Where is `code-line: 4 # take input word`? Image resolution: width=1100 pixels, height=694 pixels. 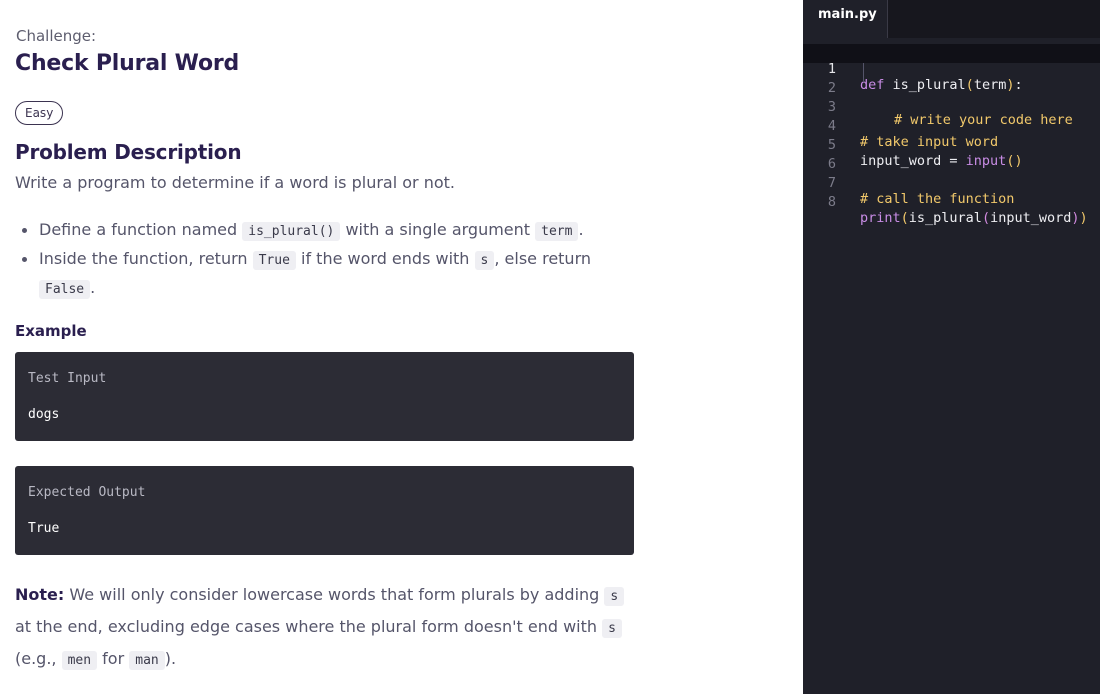
code-line: 4 # take input word is located at coordinates (951, 125).